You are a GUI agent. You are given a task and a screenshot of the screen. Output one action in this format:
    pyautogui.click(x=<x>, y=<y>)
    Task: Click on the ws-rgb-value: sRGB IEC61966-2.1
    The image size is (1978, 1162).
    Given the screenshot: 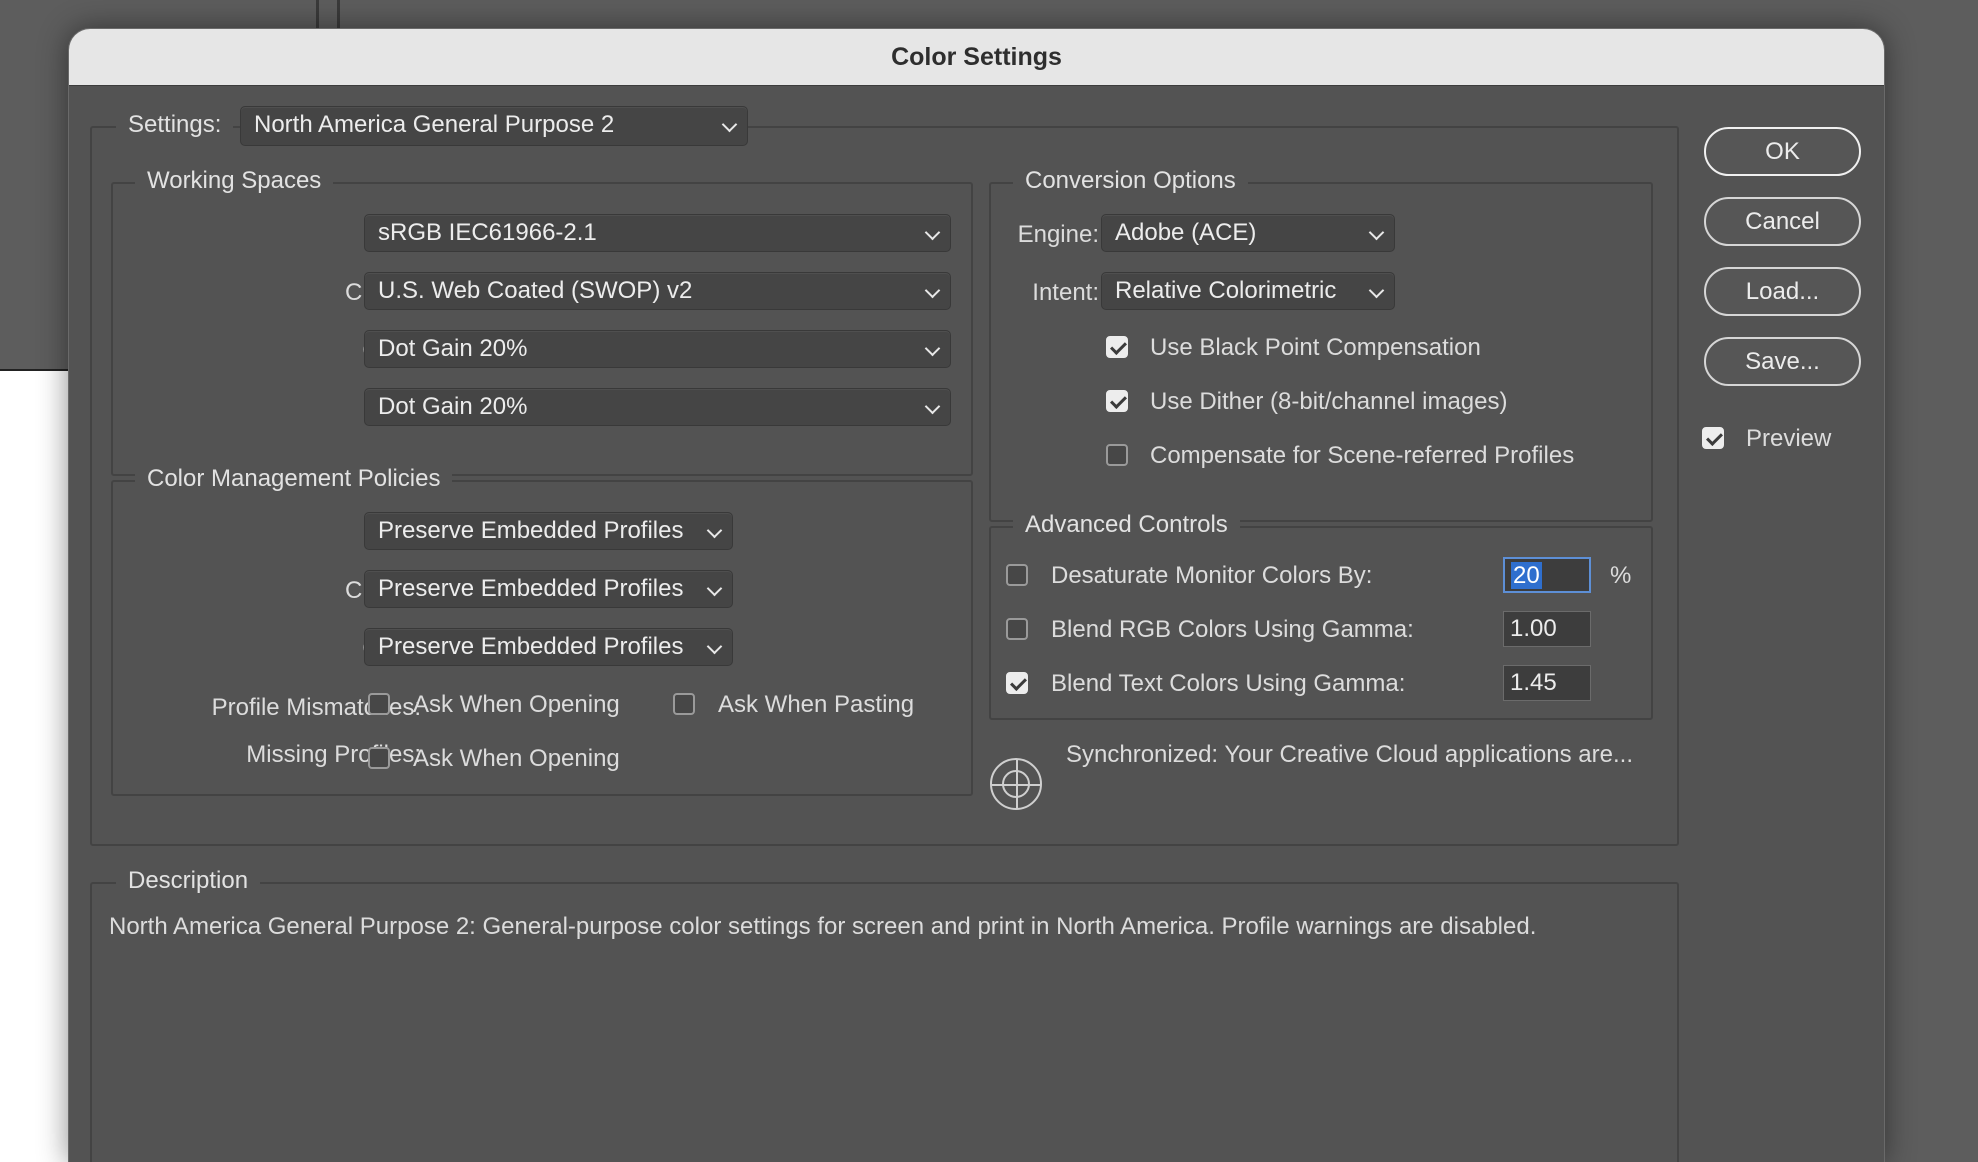 What is the action you would take?
    pyautogui.click(x=487, y=232)
    